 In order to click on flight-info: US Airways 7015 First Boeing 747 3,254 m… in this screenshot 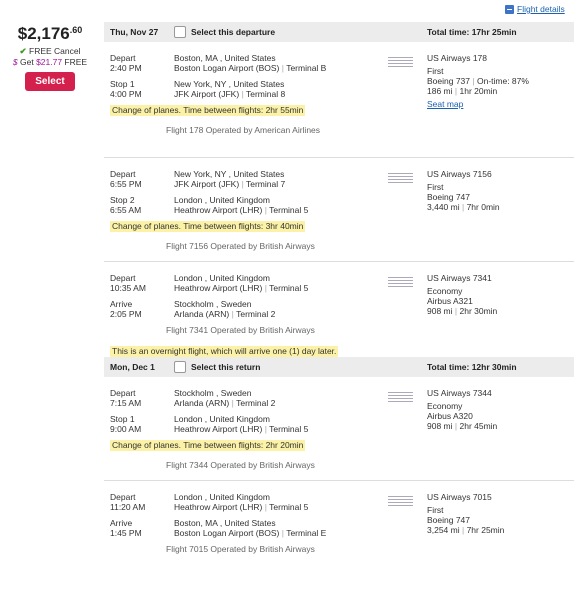, I will do `click(466, 513)`.